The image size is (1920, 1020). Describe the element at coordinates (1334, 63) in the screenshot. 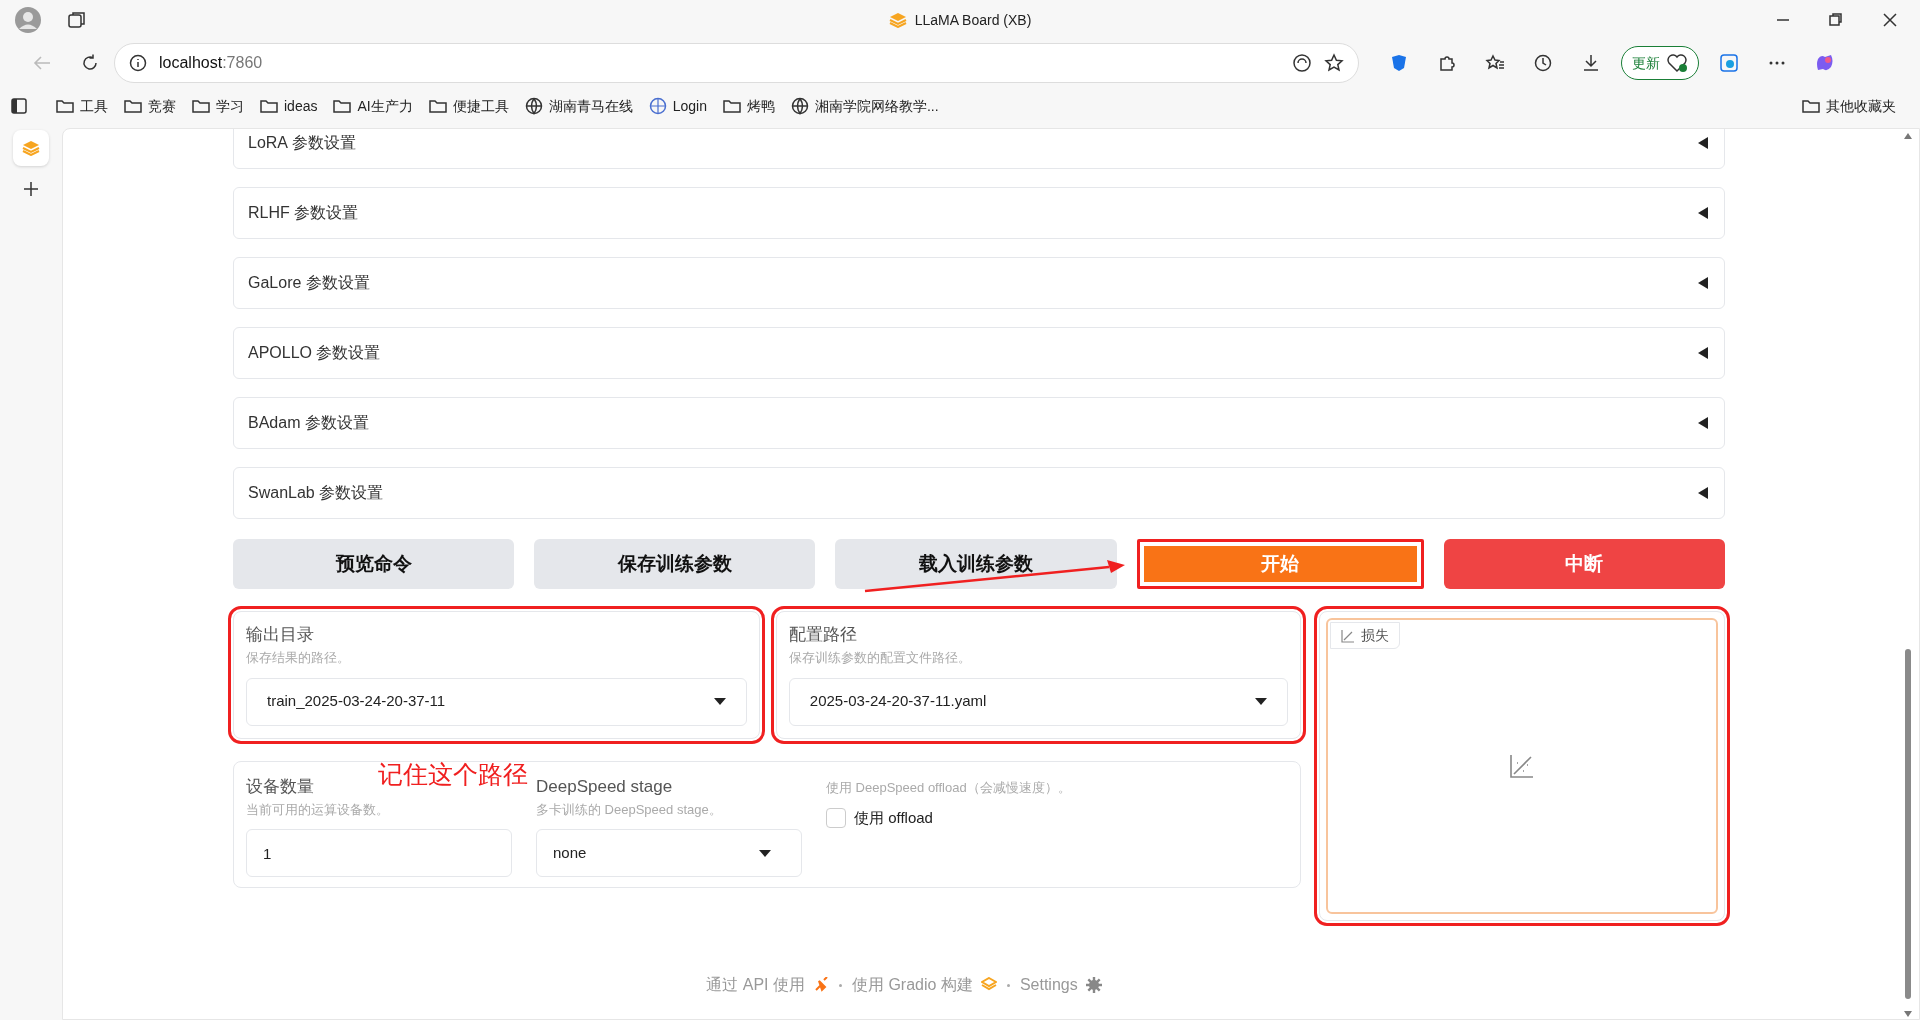

I see `favorite-star-icon` at that location.